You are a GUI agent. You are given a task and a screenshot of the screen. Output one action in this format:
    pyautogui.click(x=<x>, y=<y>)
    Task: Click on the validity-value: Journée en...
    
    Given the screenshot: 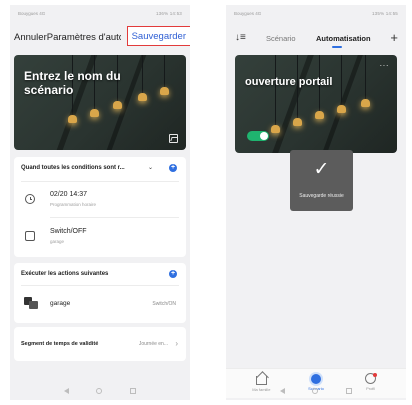 What is the action you would take?
    pyautogui.click(x=153, y=344)
    